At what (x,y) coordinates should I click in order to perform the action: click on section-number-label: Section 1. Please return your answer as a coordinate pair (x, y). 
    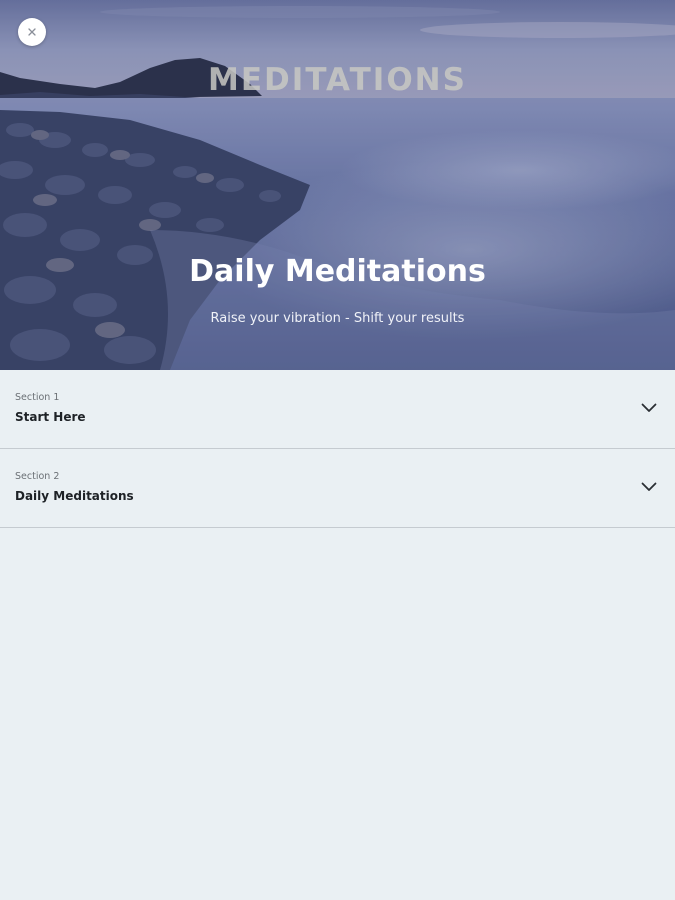
    Looking at the image, I should click on (37, 397).